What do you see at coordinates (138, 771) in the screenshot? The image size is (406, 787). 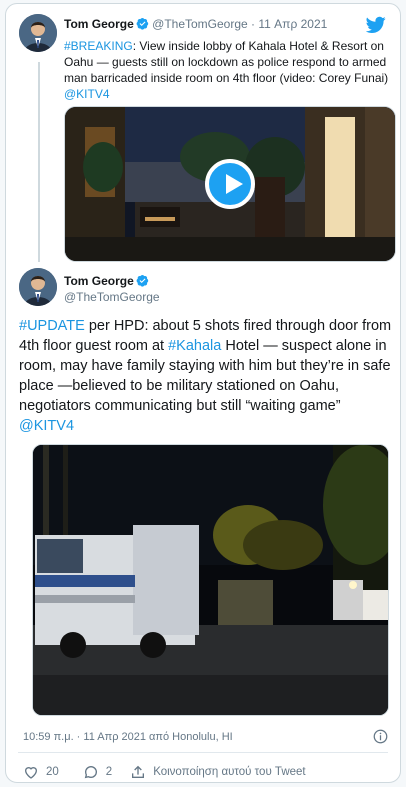 I see `share-icon` at bounding box center [138, 771].